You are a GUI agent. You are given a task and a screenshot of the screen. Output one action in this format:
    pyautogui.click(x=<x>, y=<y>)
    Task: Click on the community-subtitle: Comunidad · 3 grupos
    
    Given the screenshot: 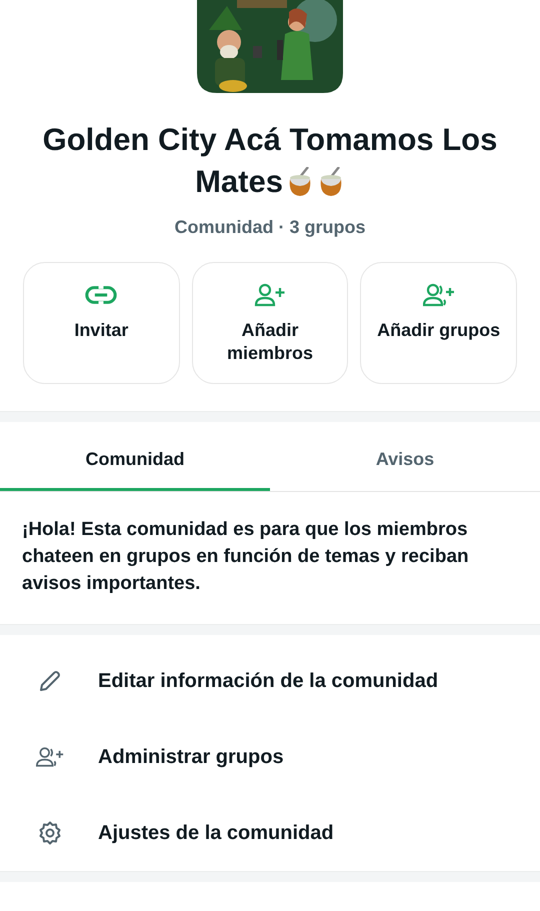 What is the action you would take?
    pyautogui.click(x=270, y=227)
    